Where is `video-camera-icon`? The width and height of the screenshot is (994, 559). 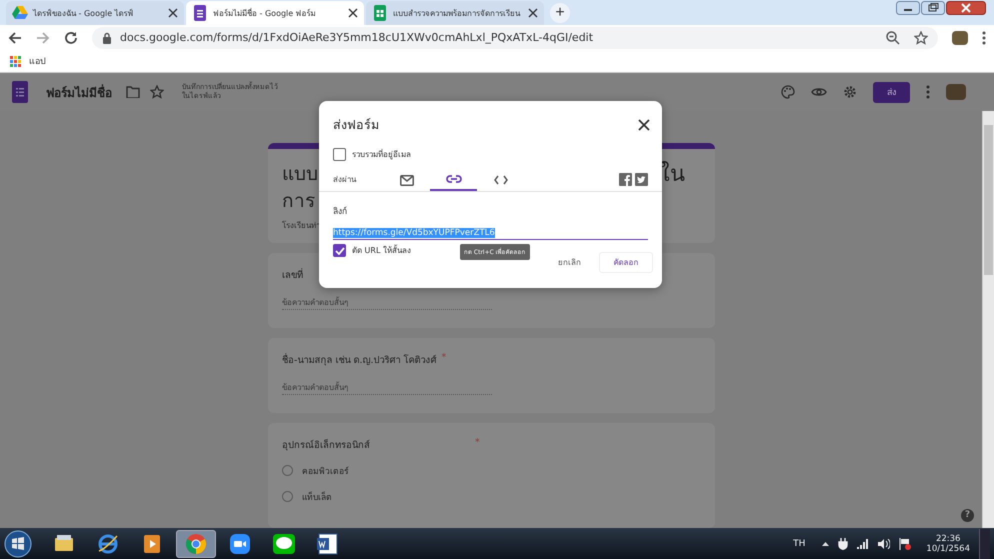
video-camera-icon is located at coordinates (240, 544).